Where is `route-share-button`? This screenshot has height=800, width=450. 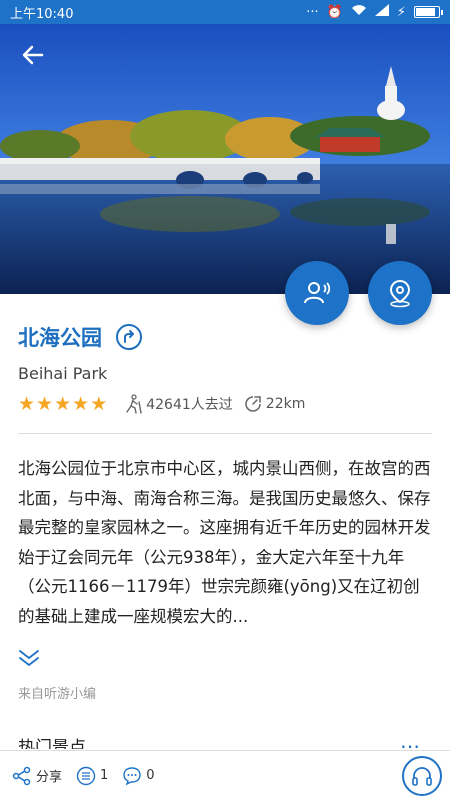 route-share-button is located at coordinates (129, 337).